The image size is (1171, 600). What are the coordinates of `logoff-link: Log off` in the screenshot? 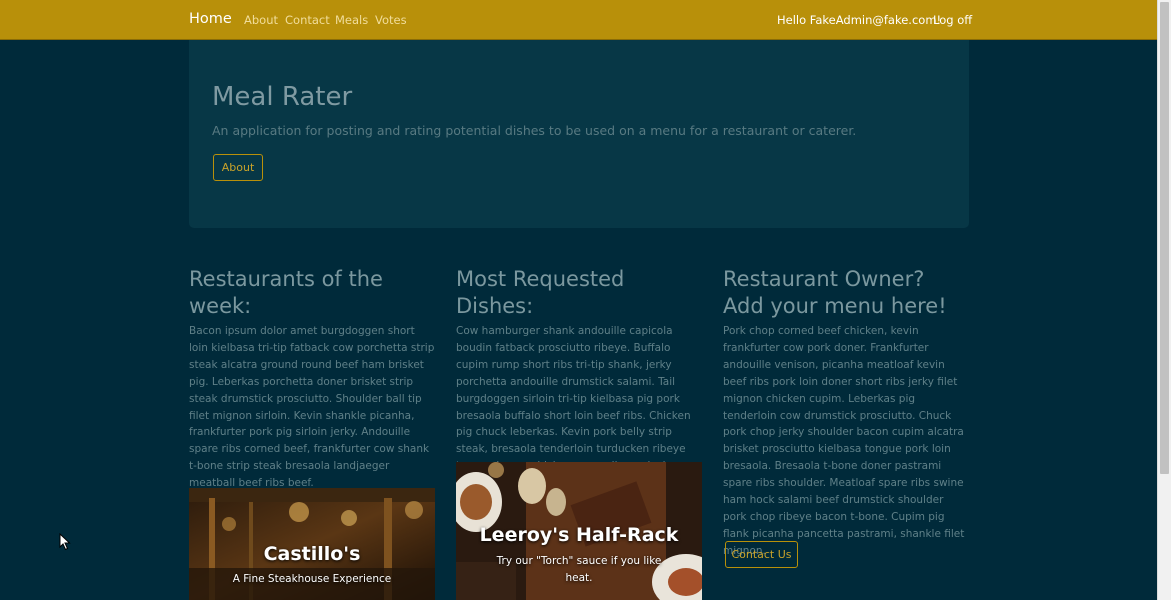 It's located at (952, 20).